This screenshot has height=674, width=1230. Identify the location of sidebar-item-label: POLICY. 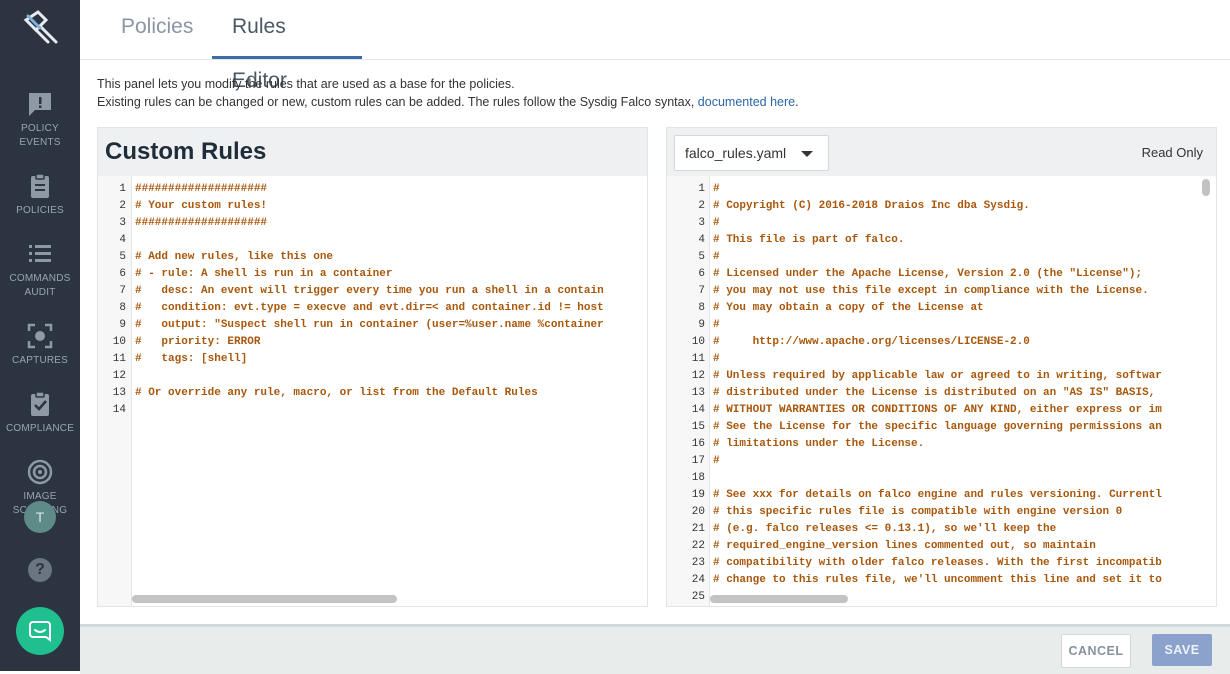
(40, 128).